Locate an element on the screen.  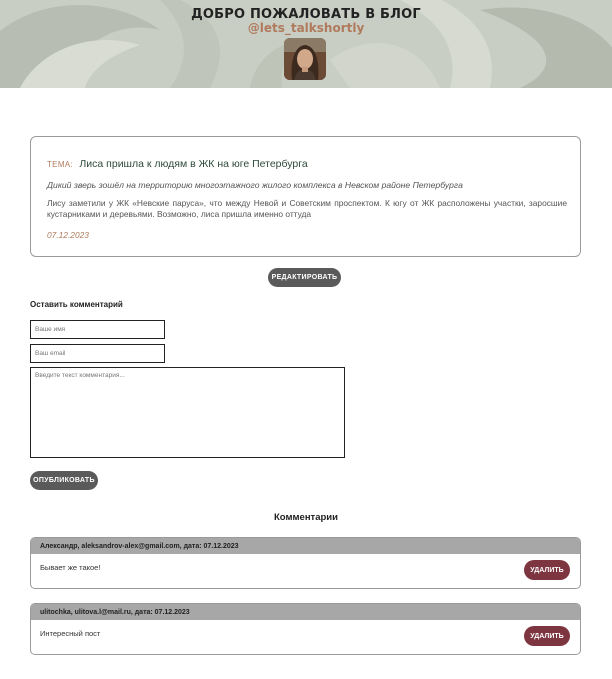
edit-button: РЕДАКТИРОВАТЬ is located at coordinates (304, 277).